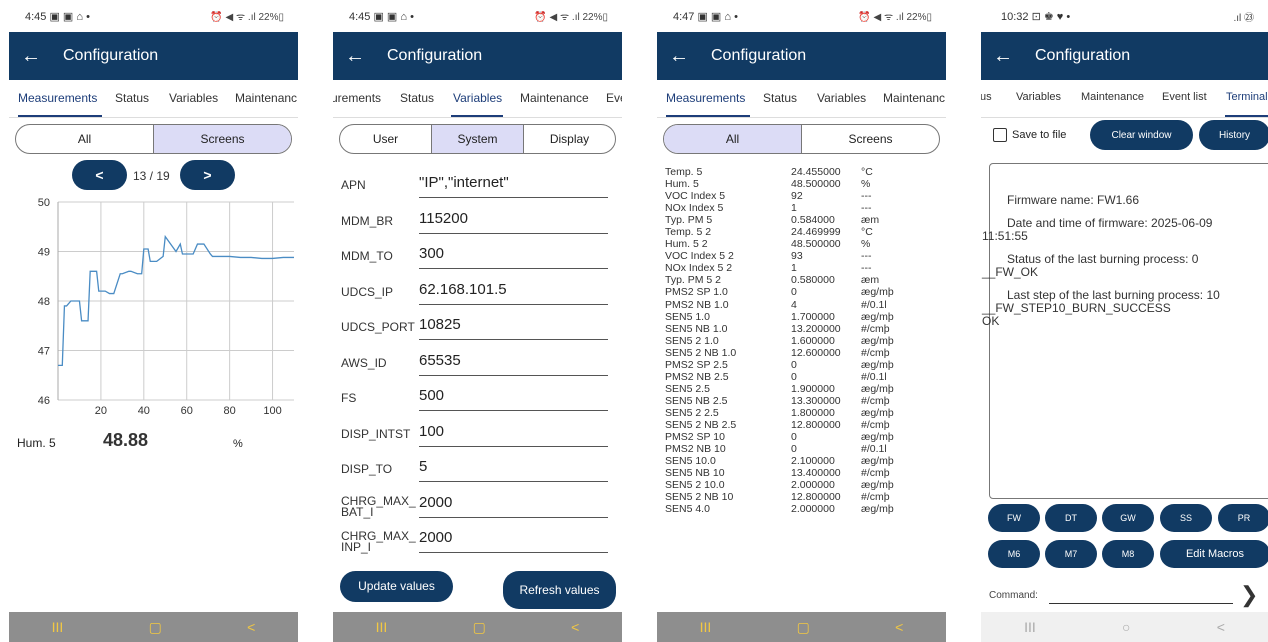 This screenshot has width=1268, height=642. What do you see at coordinates (207, 175) in the screenshot?
I see `next-page-button: >` at bounding box center [207, 175].